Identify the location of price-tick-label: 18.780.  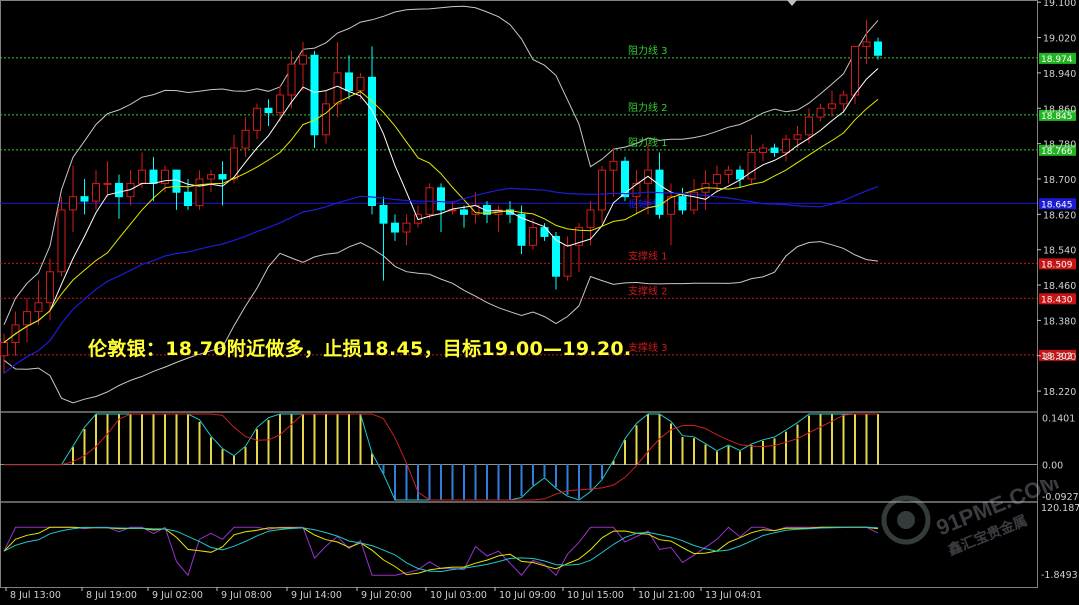
(1059, 145).